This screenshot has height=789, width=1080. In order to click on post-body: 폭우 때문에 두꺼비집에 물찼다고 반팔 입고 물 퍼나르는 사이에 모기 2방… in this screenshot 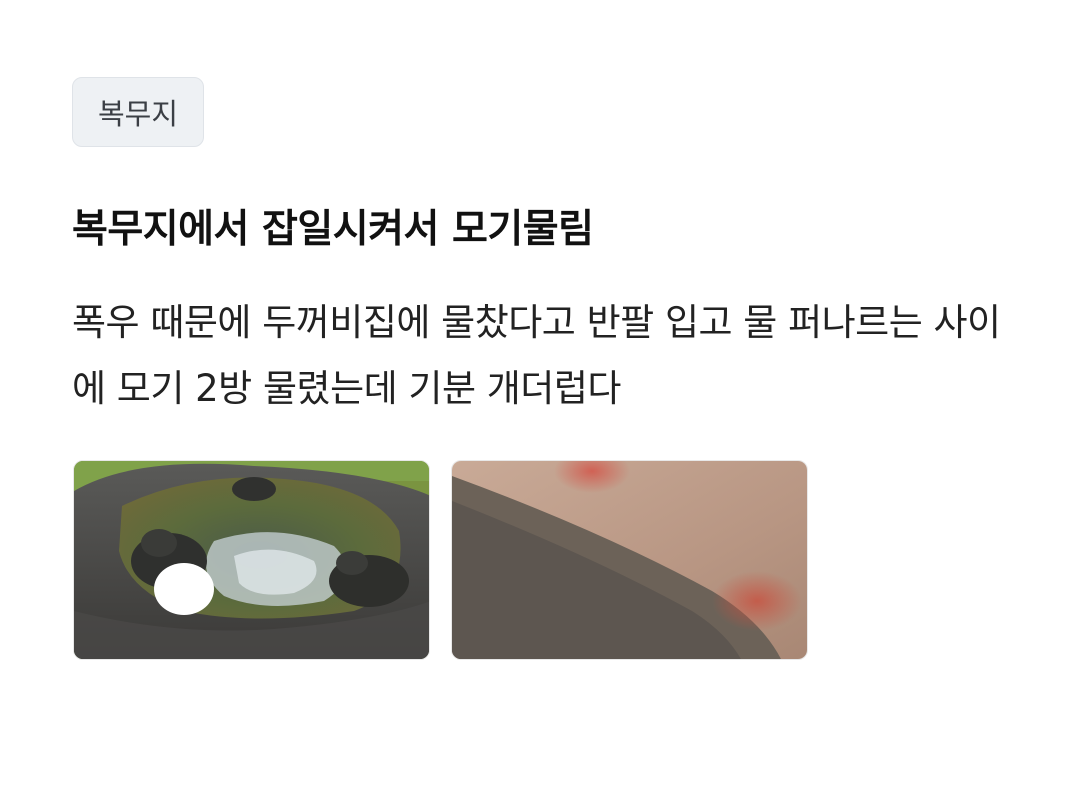, I will do `click(536, 355)`.